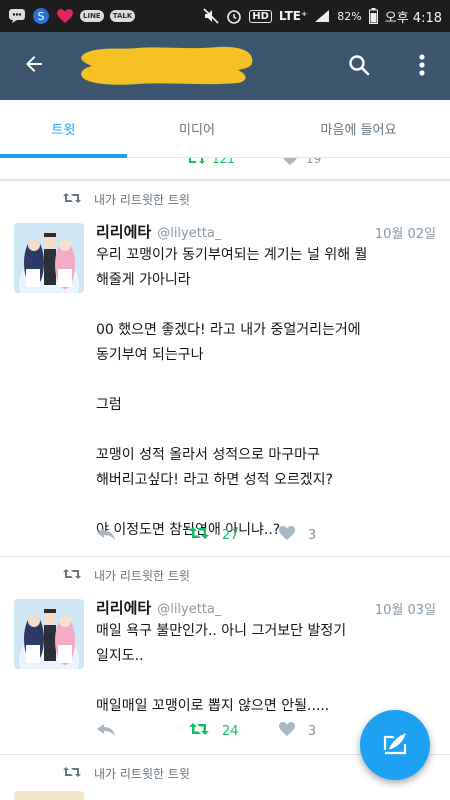 The height and width of the screenshot is (800, 450). I want to click on back-arrow-icon, so click(34, 66).